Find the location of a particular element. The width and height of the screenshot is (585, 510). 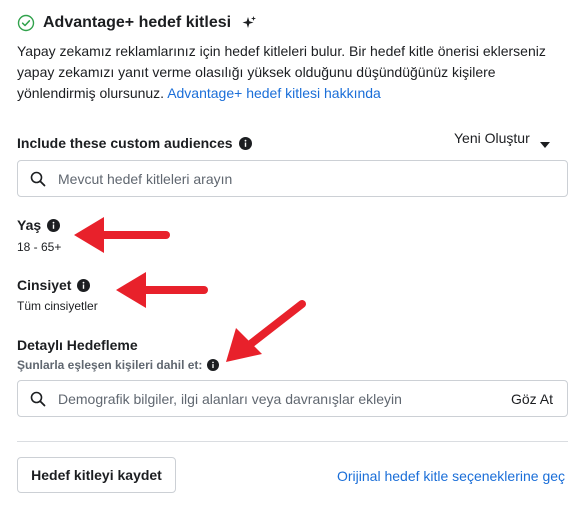

custom-audience-search is located at coordinates (292, 178).